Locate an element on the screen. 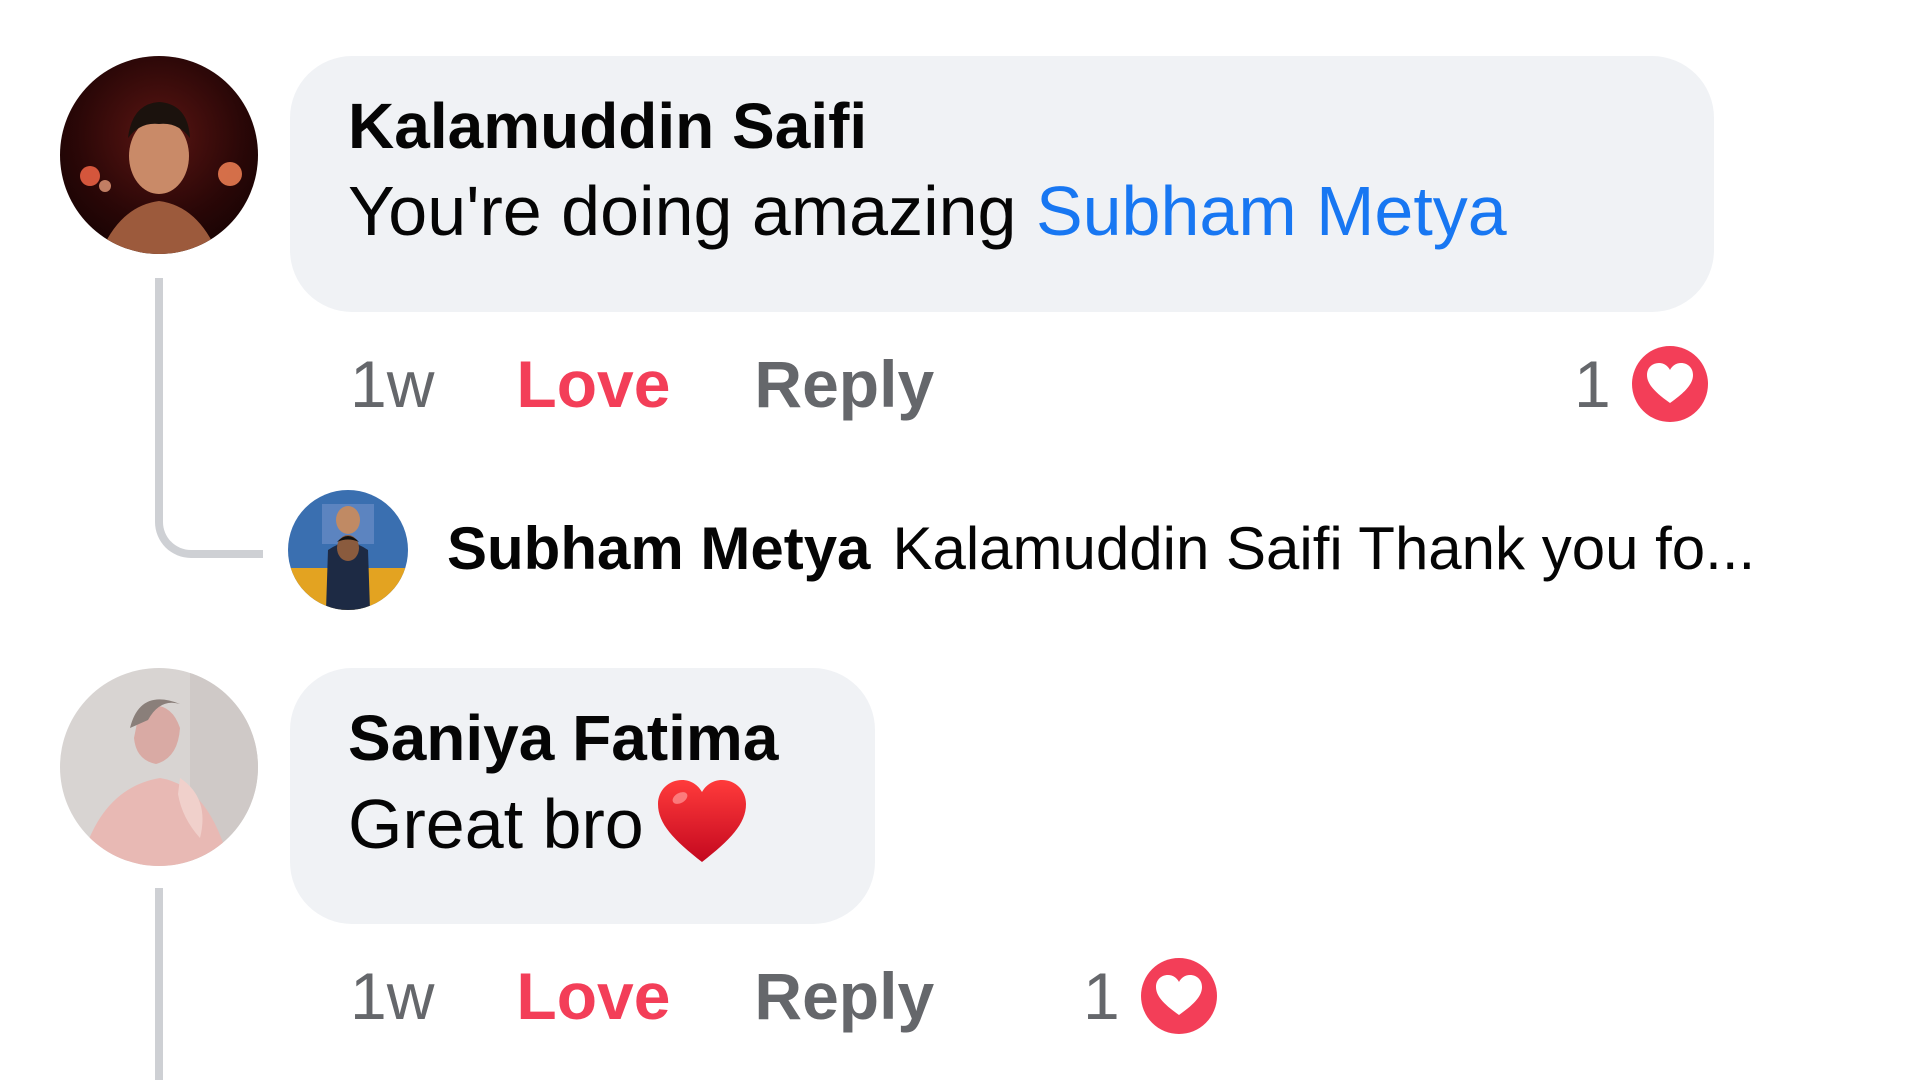 This screenshot has width=1920, height=1080. comment-text: Great bro is located at coordinates (582, 823).